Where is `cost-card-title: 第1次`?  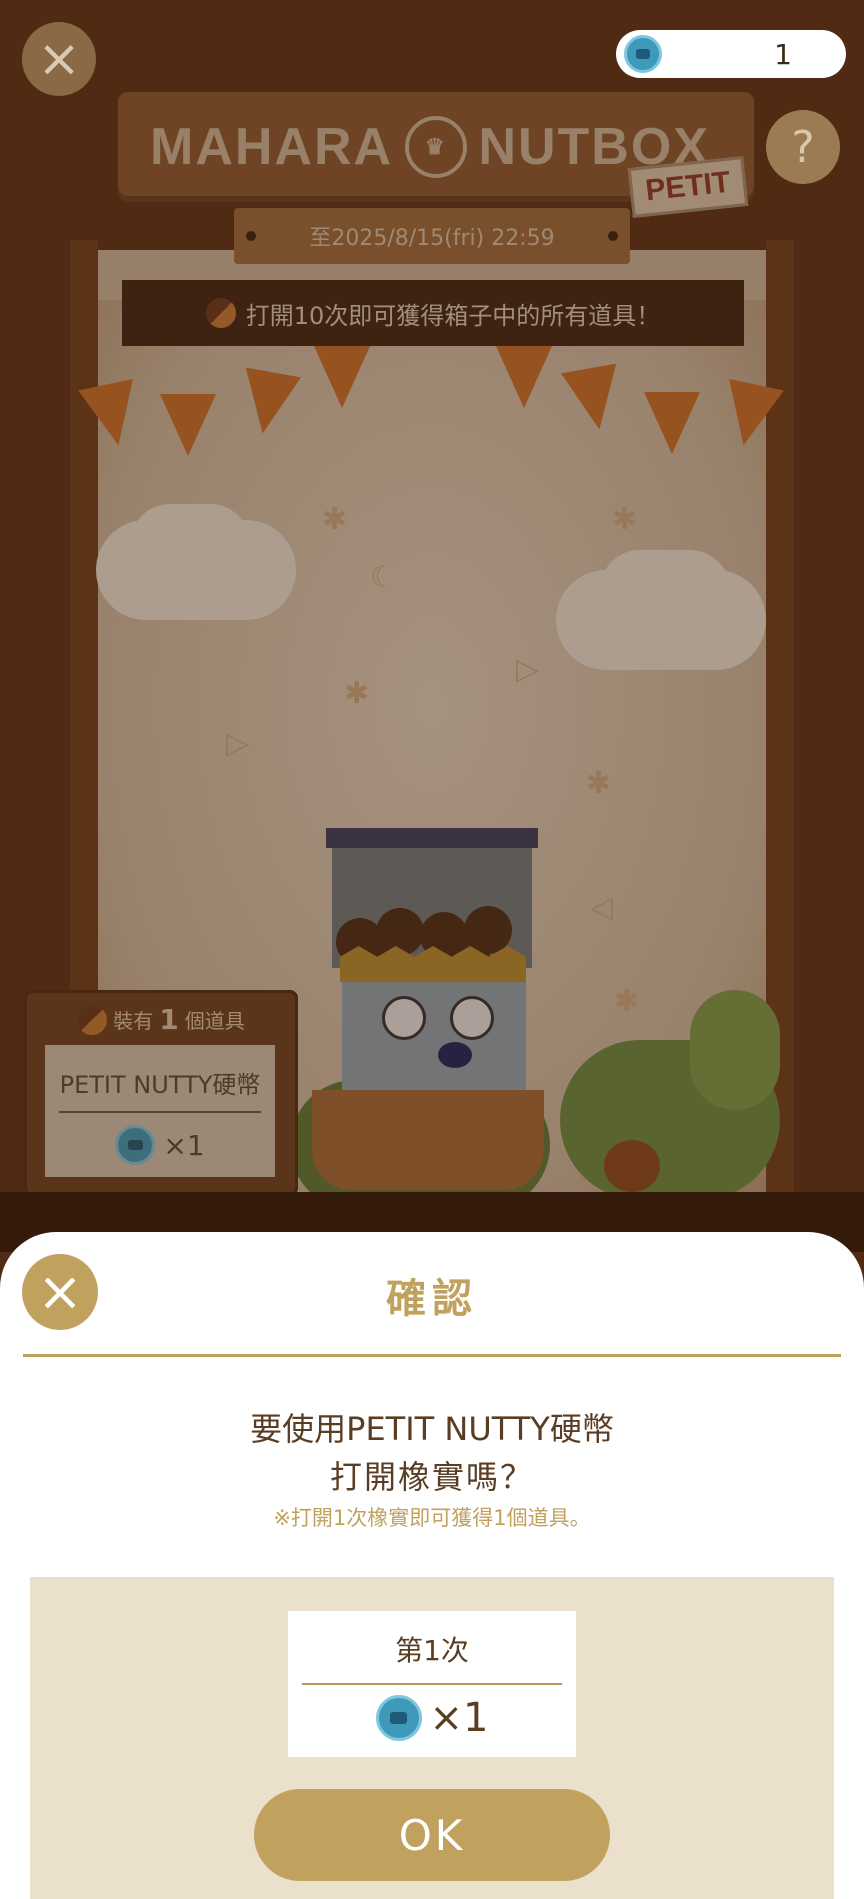
cost-card-title: 第1次 is located at coordinates (432, 1650).